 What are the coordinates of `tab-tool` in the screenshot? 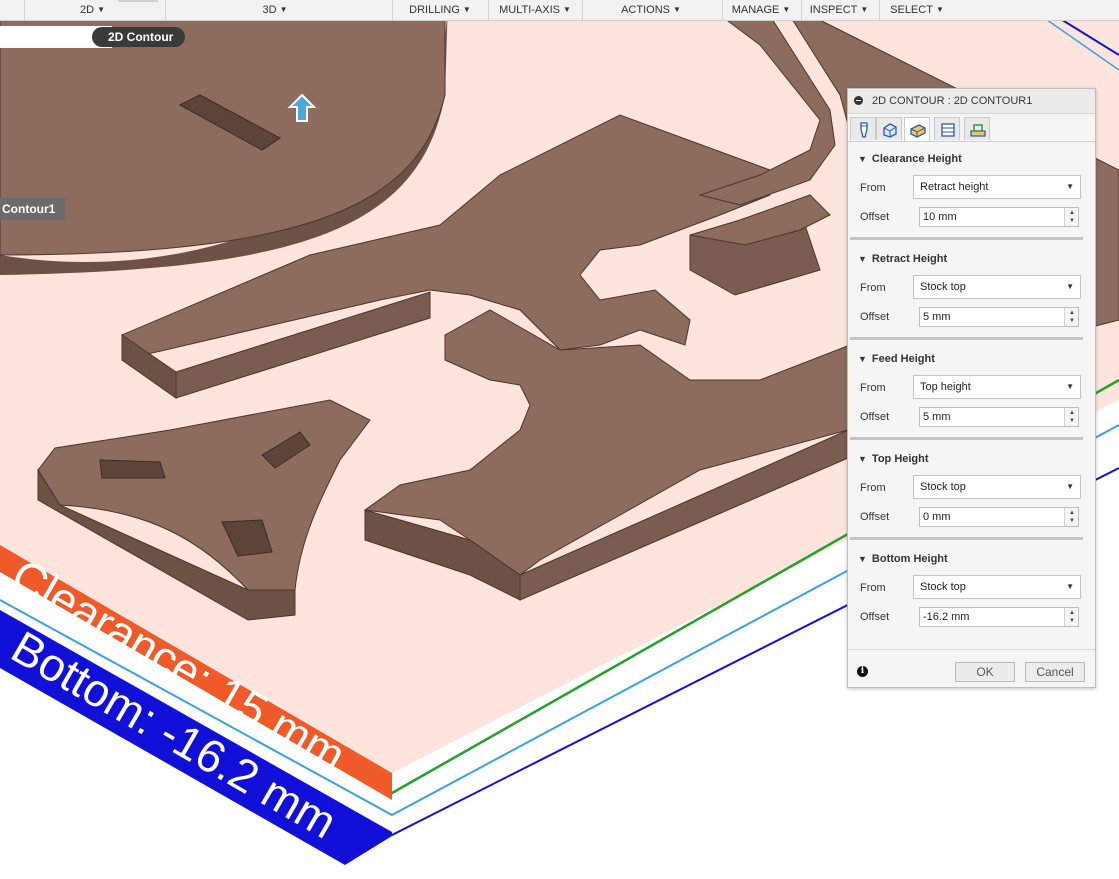 It's located at (863, 128).